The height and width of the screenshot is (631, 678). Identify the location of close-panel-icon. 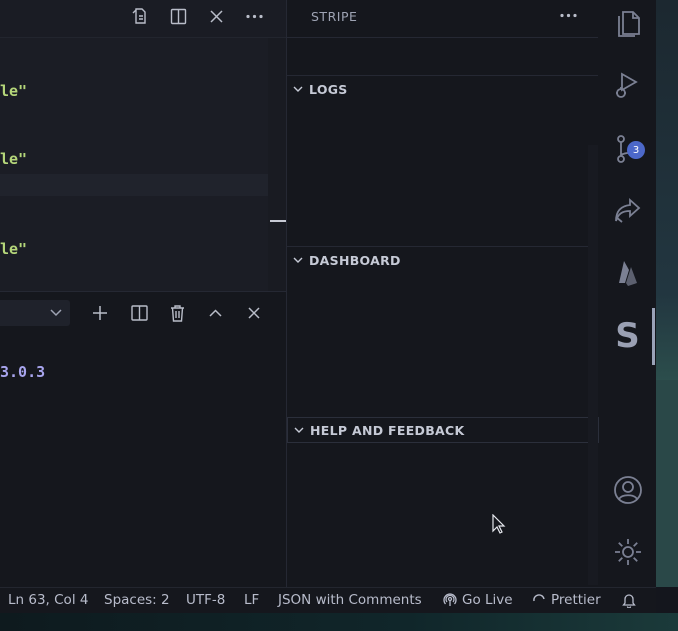
(254, 313).